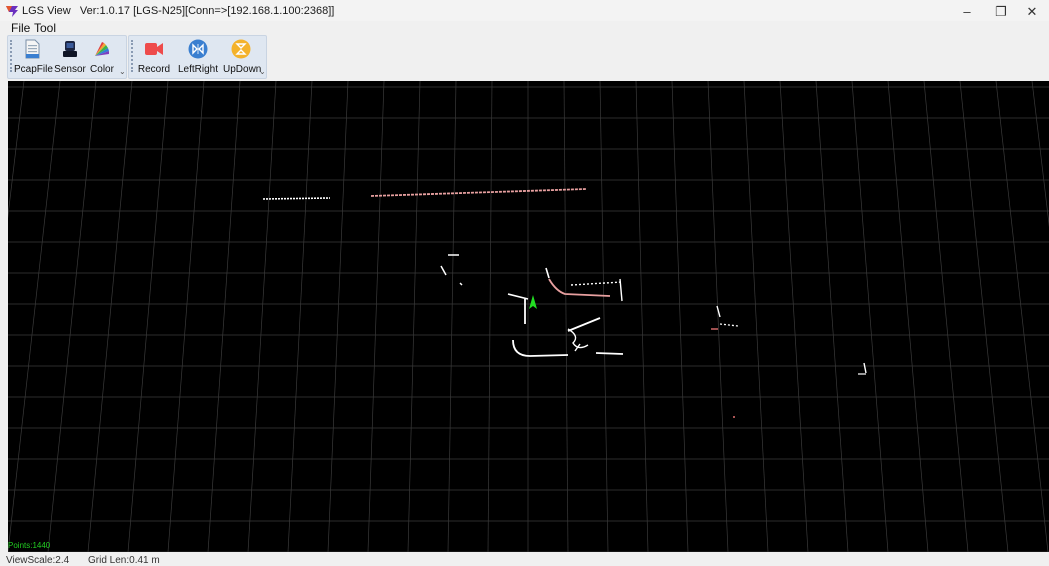 This screenshot has width=1049, height=566. What do you see at coordinates (70, 49) in the screenshot?
I see `sensor-icon` at bounding box center [70, 49].